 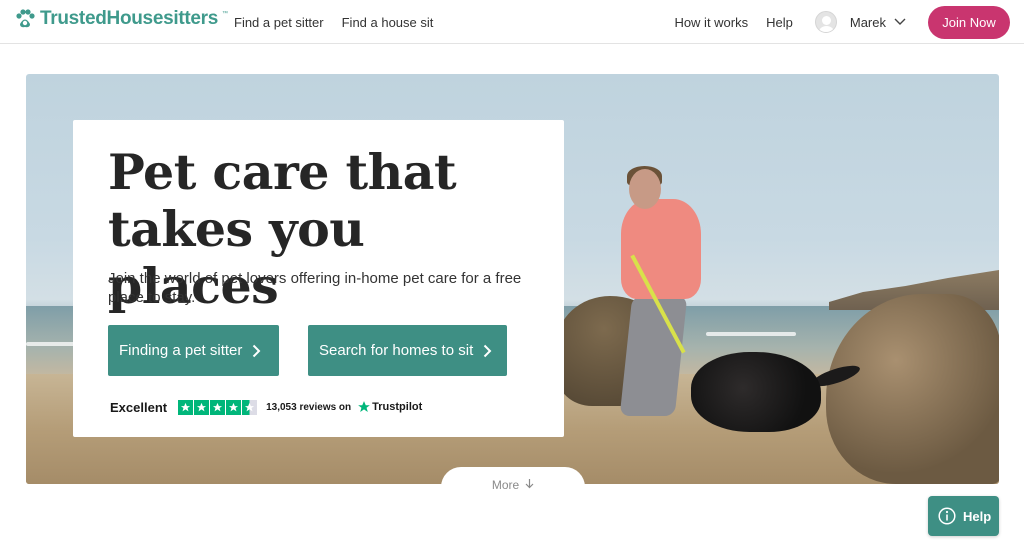 I want to click on trustpilot-logo: Trustpilot, so click(x=389, y=407).